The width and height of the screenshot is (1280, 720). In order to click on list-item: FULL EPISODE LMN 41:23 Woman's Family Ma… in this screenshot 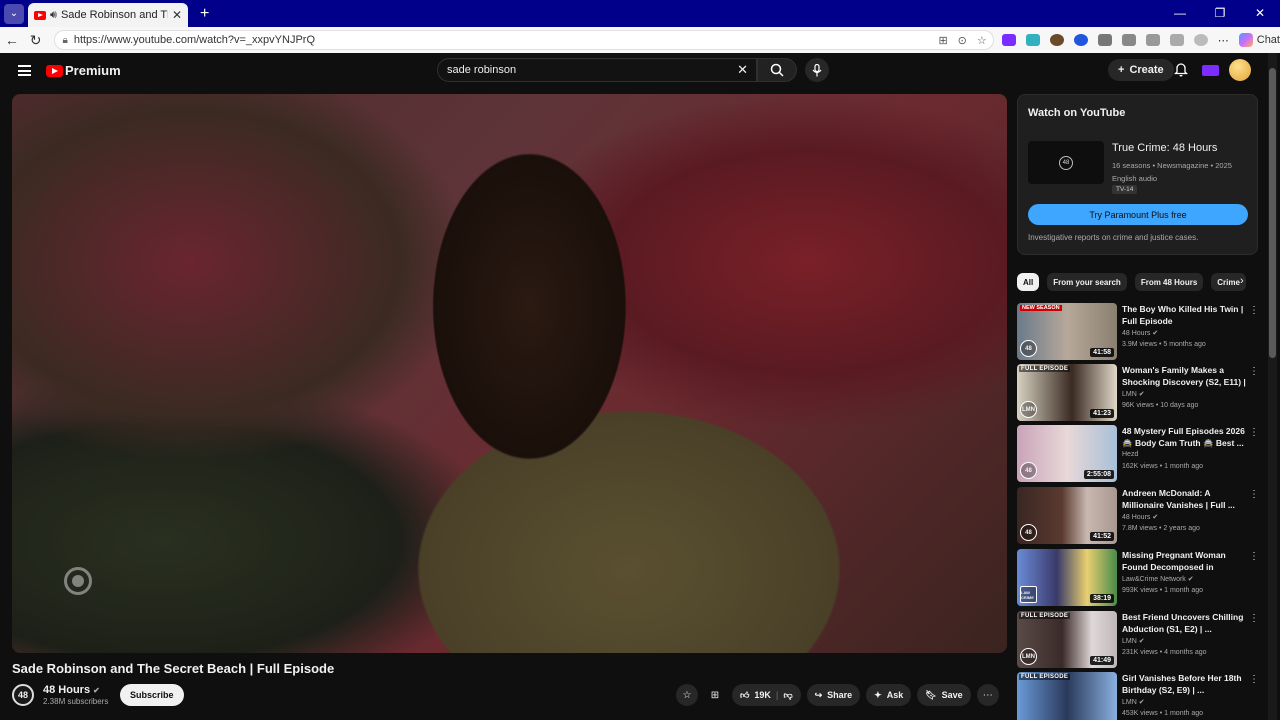, I will do `click(1139, 392)`.